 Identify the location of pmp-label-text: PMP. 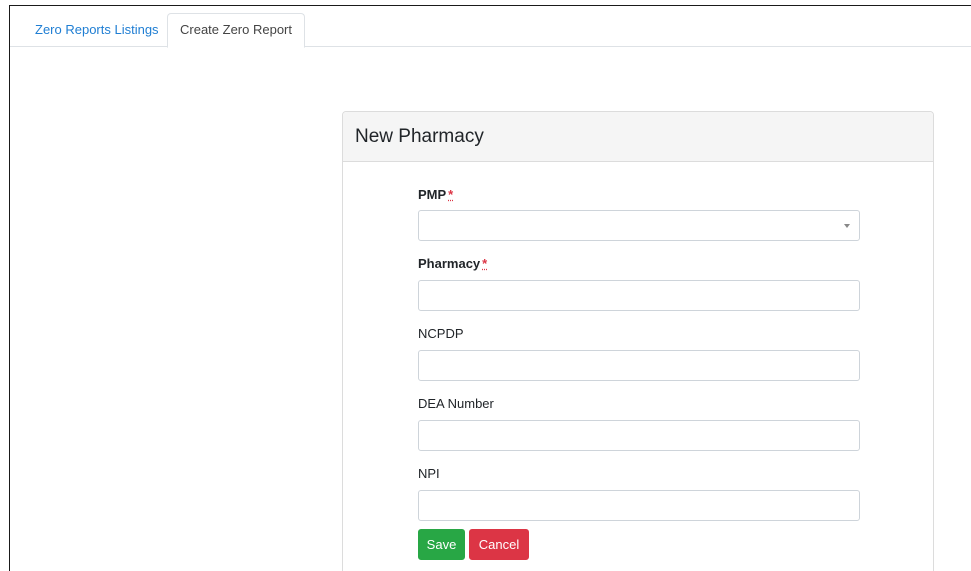
(432, 194).